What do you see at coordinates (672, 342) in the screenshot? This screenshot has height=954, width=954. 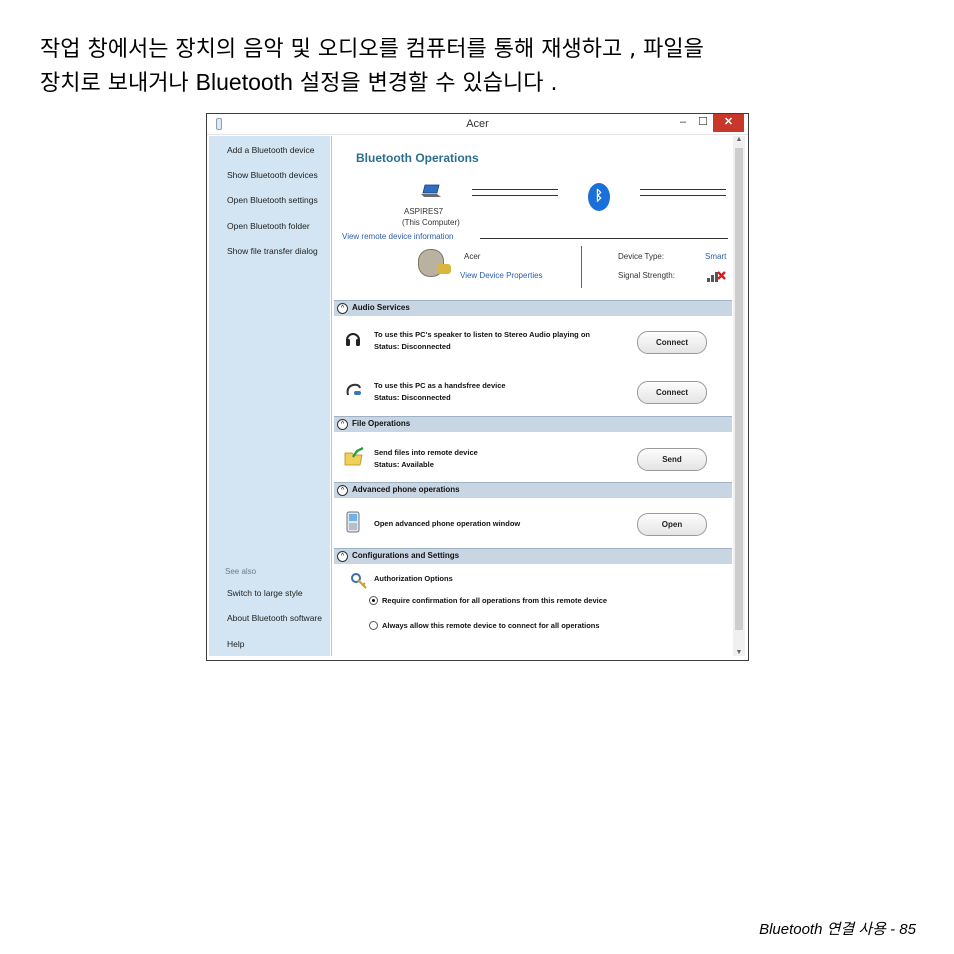 I see `connect-stereo-button: Connect` at bounding box center [672, 342].